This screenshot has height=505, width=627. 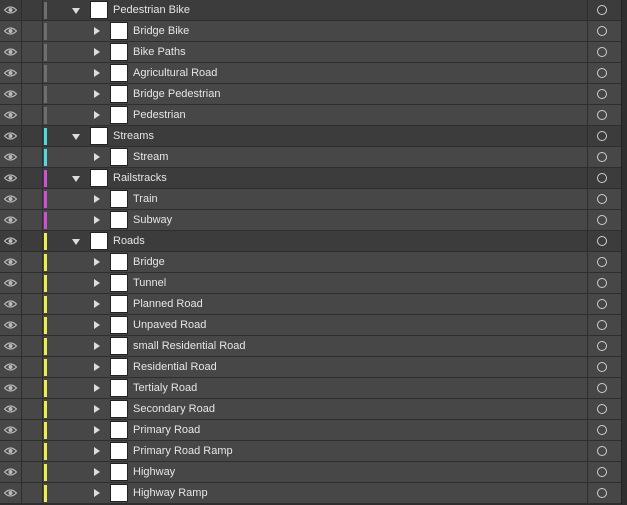 I want to click on sublayer-row: Unpaved Road, so click(x=310, y=325).